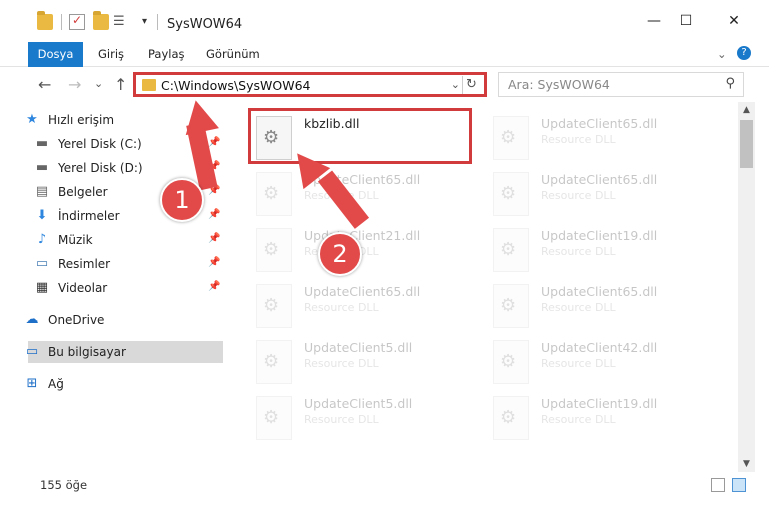 The width and height of the screenshot is (769, 529). What do you see at coordinates (74, 84) in the screenshot?
I see `forward-button: →` at bounding box center [74, 84].